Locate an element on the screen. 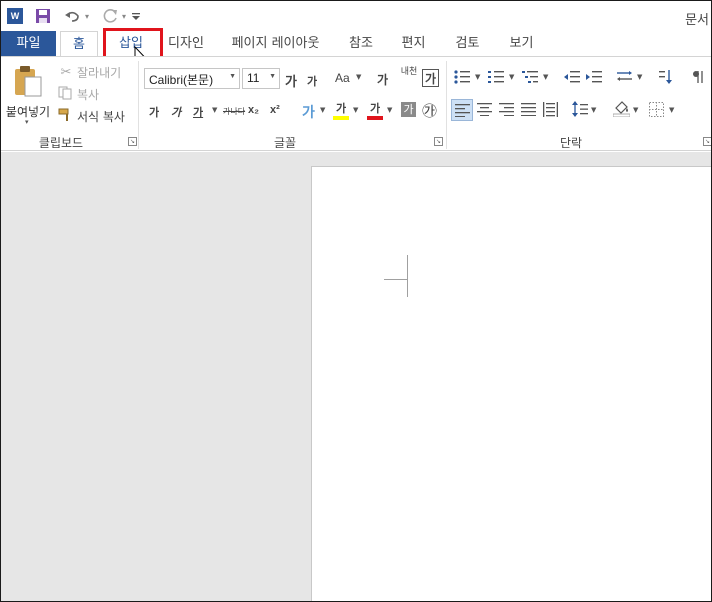  font-size-combo: 11 ▼ is located at coordinates (261, 78).